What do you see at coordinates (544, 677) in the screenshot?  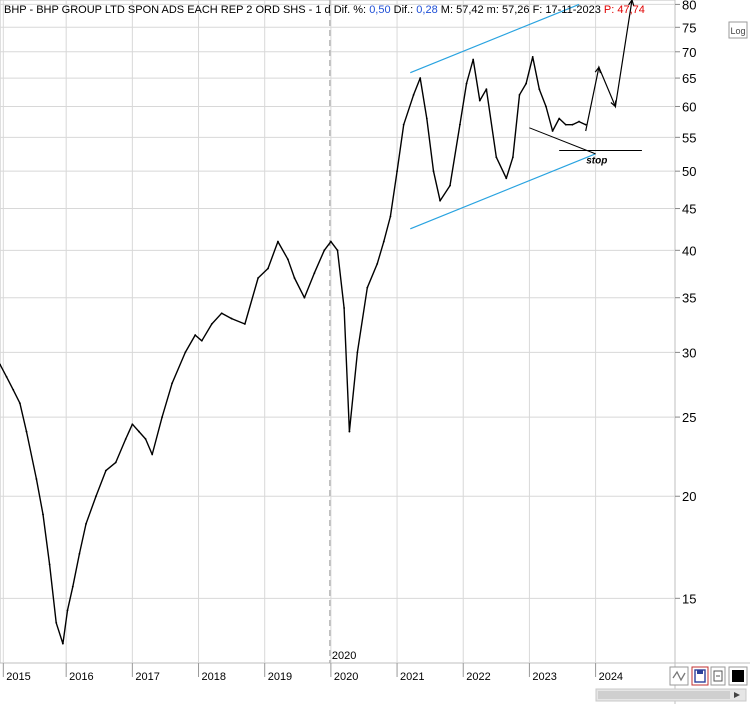 I see `x-tick-label: 2023` at bounding box center [544, 677].